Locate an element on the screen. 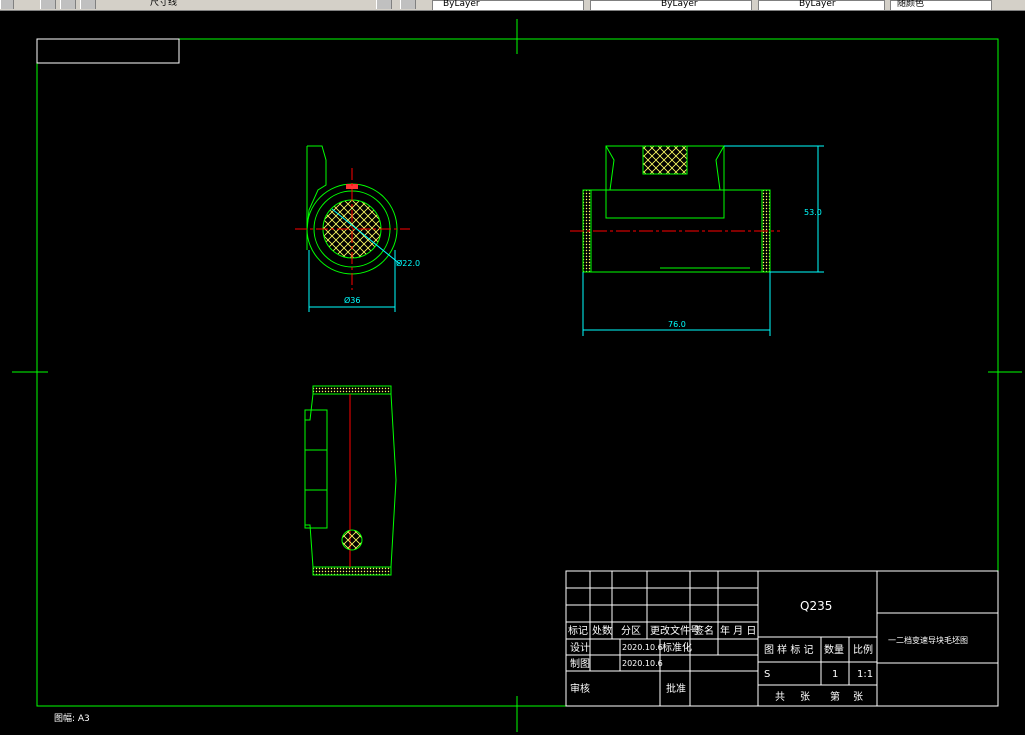 The height and width of the screenshot is (735, 1025). design-date: 2020.10.6 is located at coordinates (642, 647).